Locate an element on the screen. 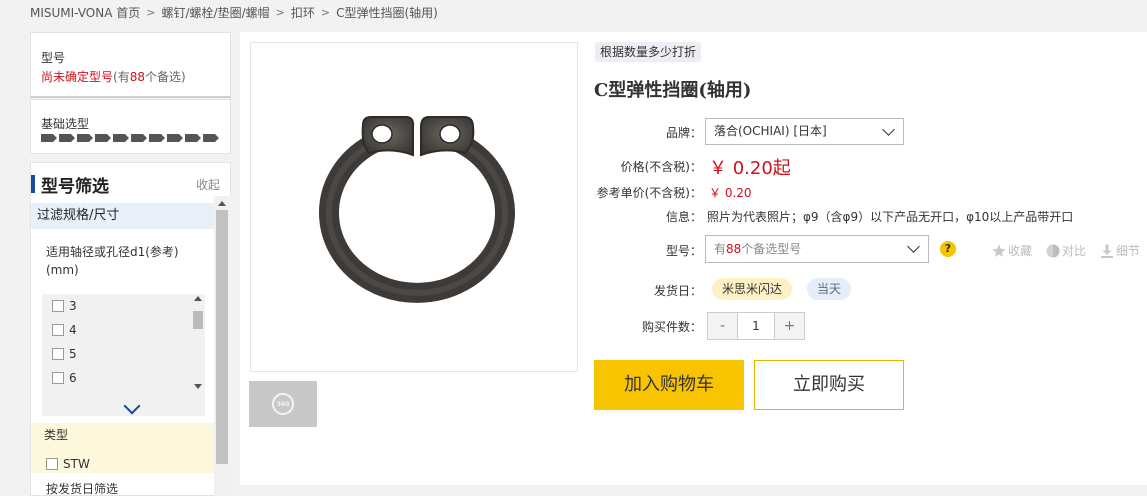 The image size is (1147, 496). basic-selection-steps is located at coordinates (130, 138).